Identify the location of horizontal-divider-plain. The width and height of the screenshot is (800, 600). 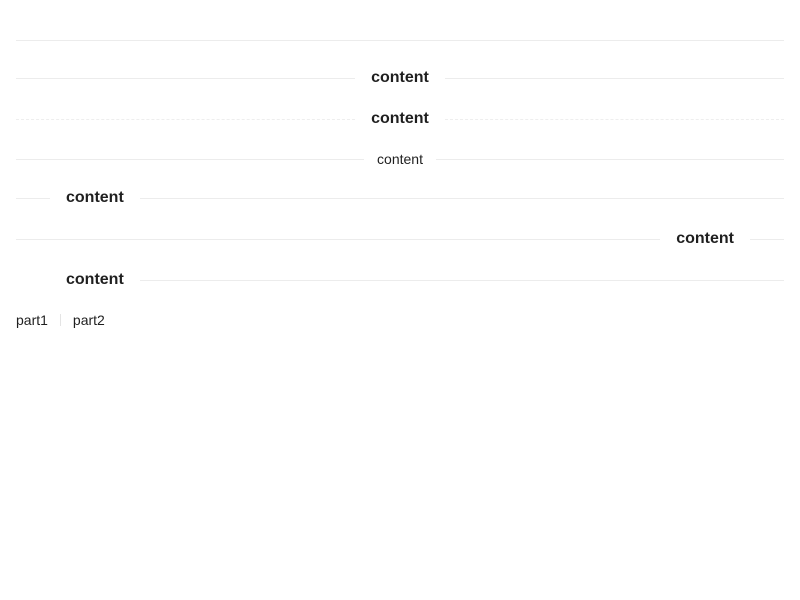
(400, 40).